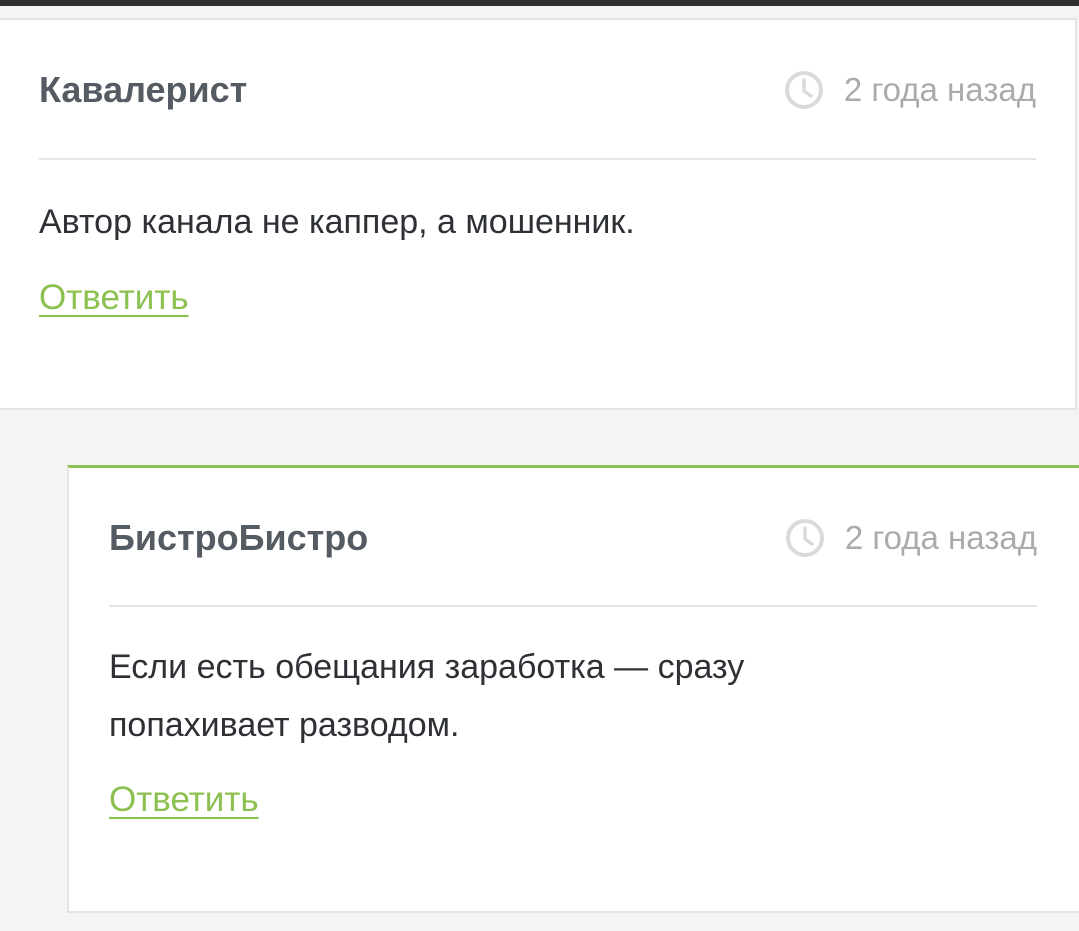 The image size is (1079, 931). What do you see at coordinates (573, 538) in the screenshot?
I see `comment-header: БистроБистро 2 года назад` at bounding box center [573, 538].